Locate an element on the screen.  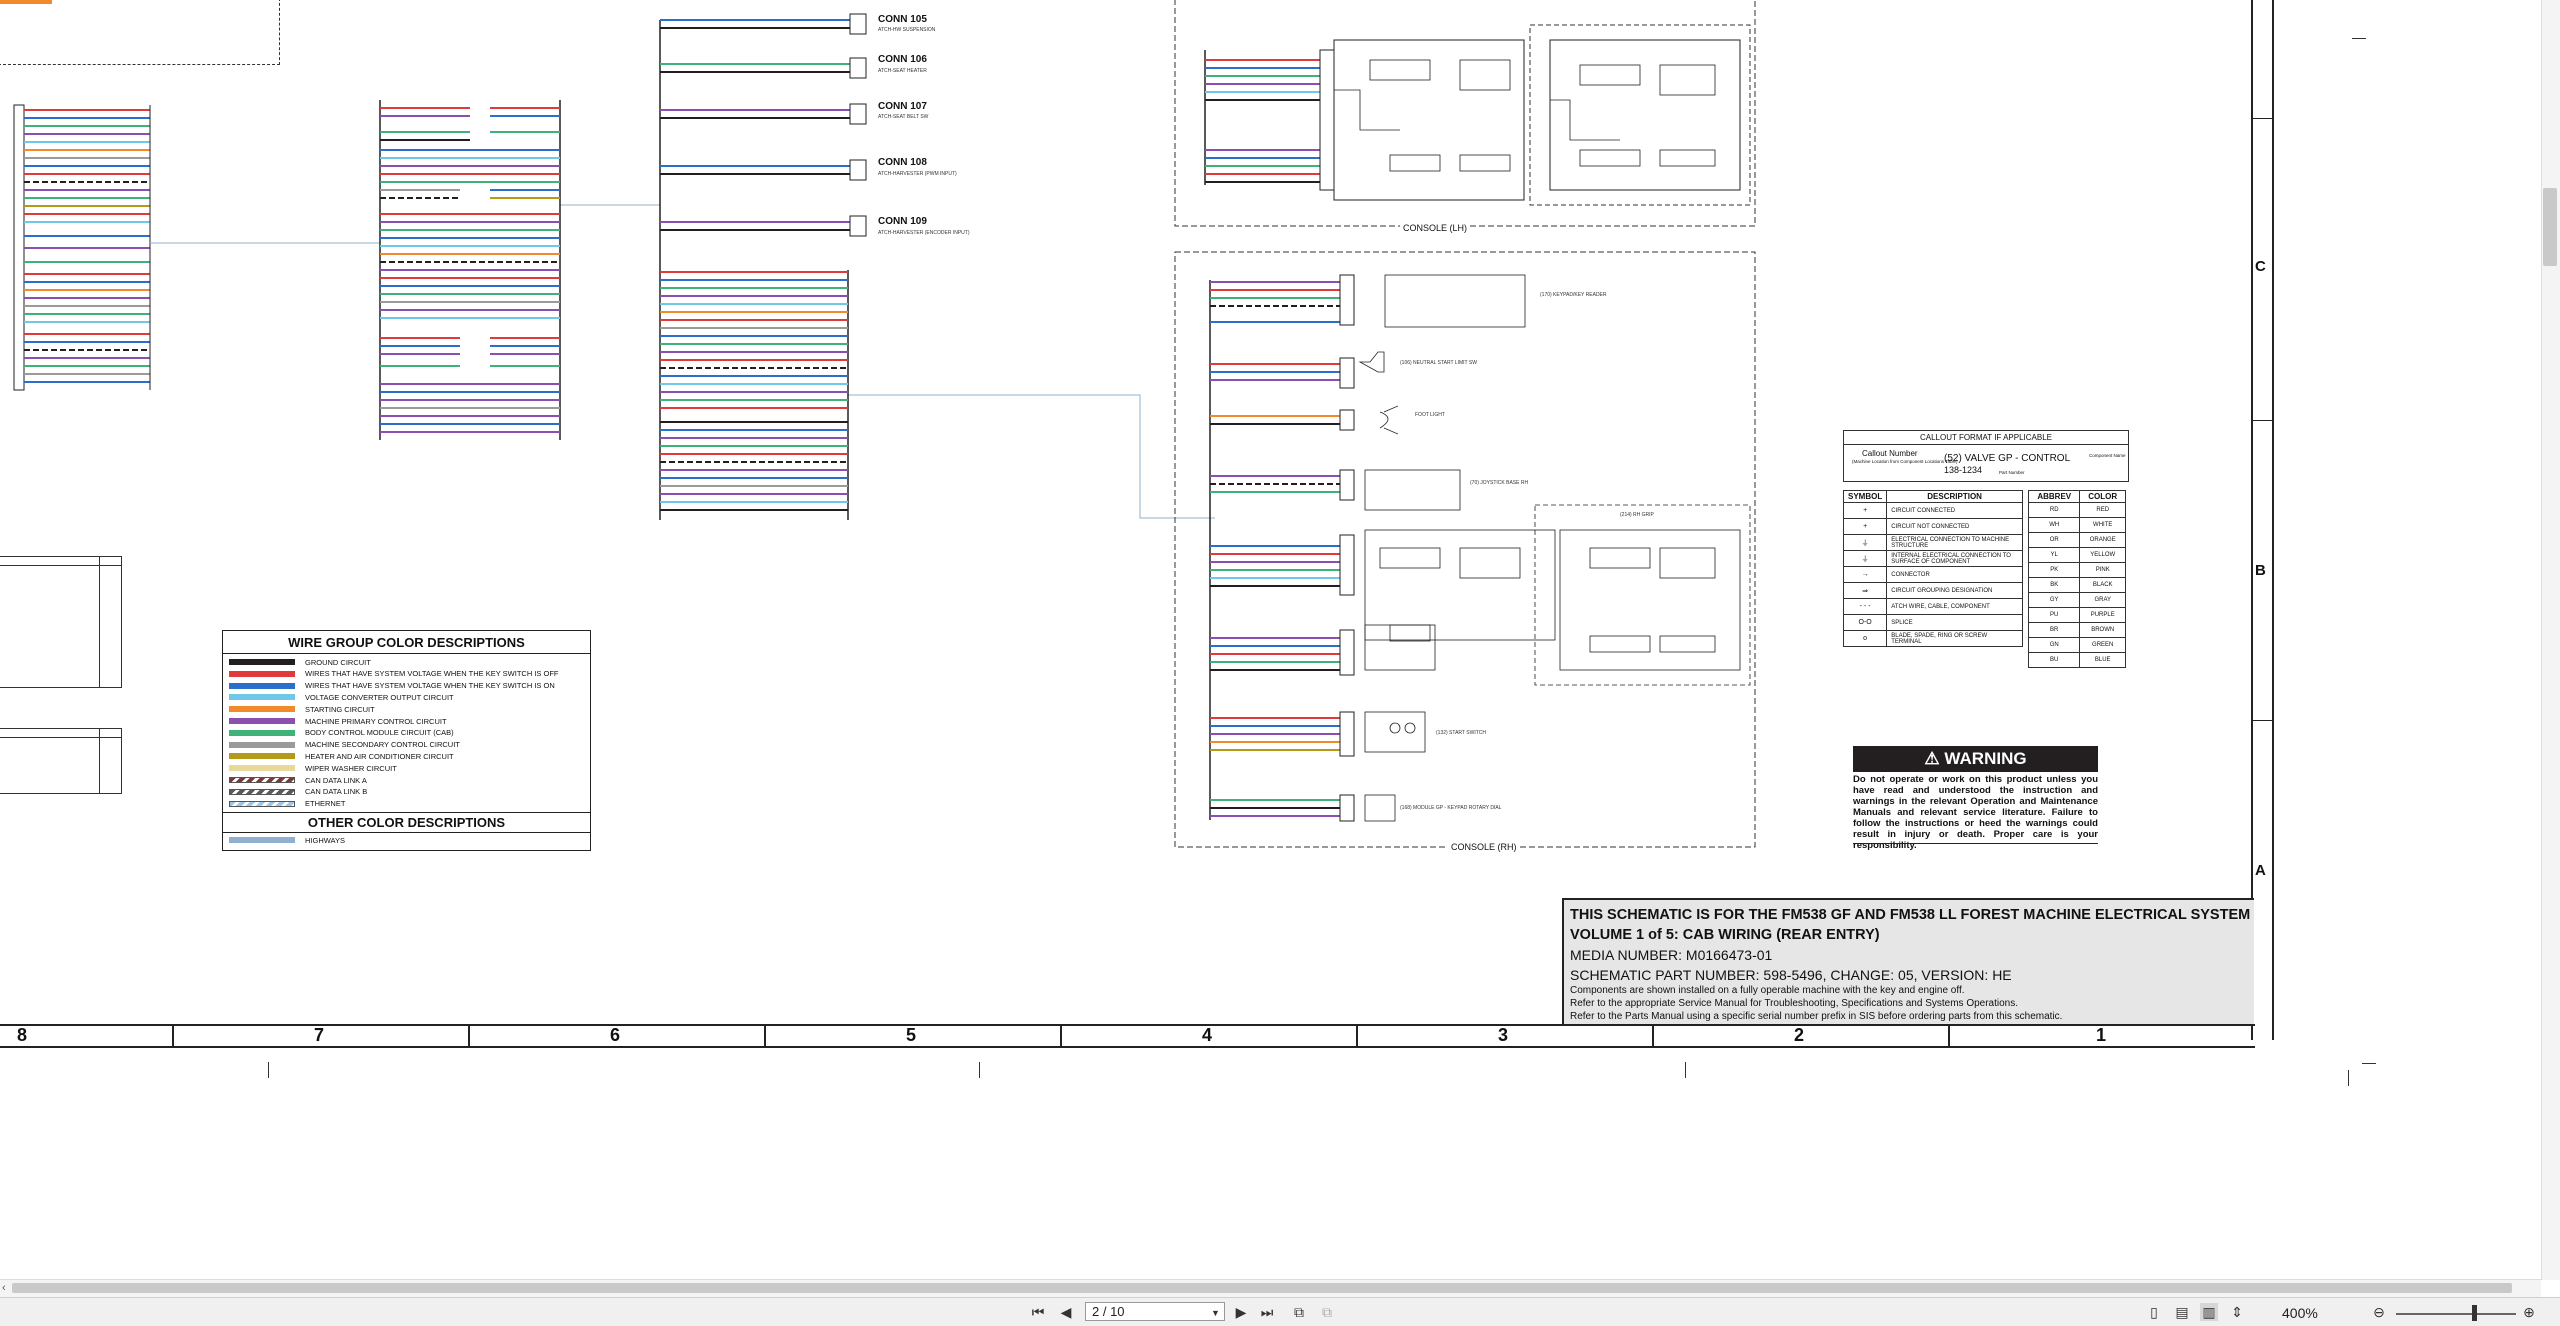
horizontal-scroll-thumb is located at coordinates (1262, 1288).